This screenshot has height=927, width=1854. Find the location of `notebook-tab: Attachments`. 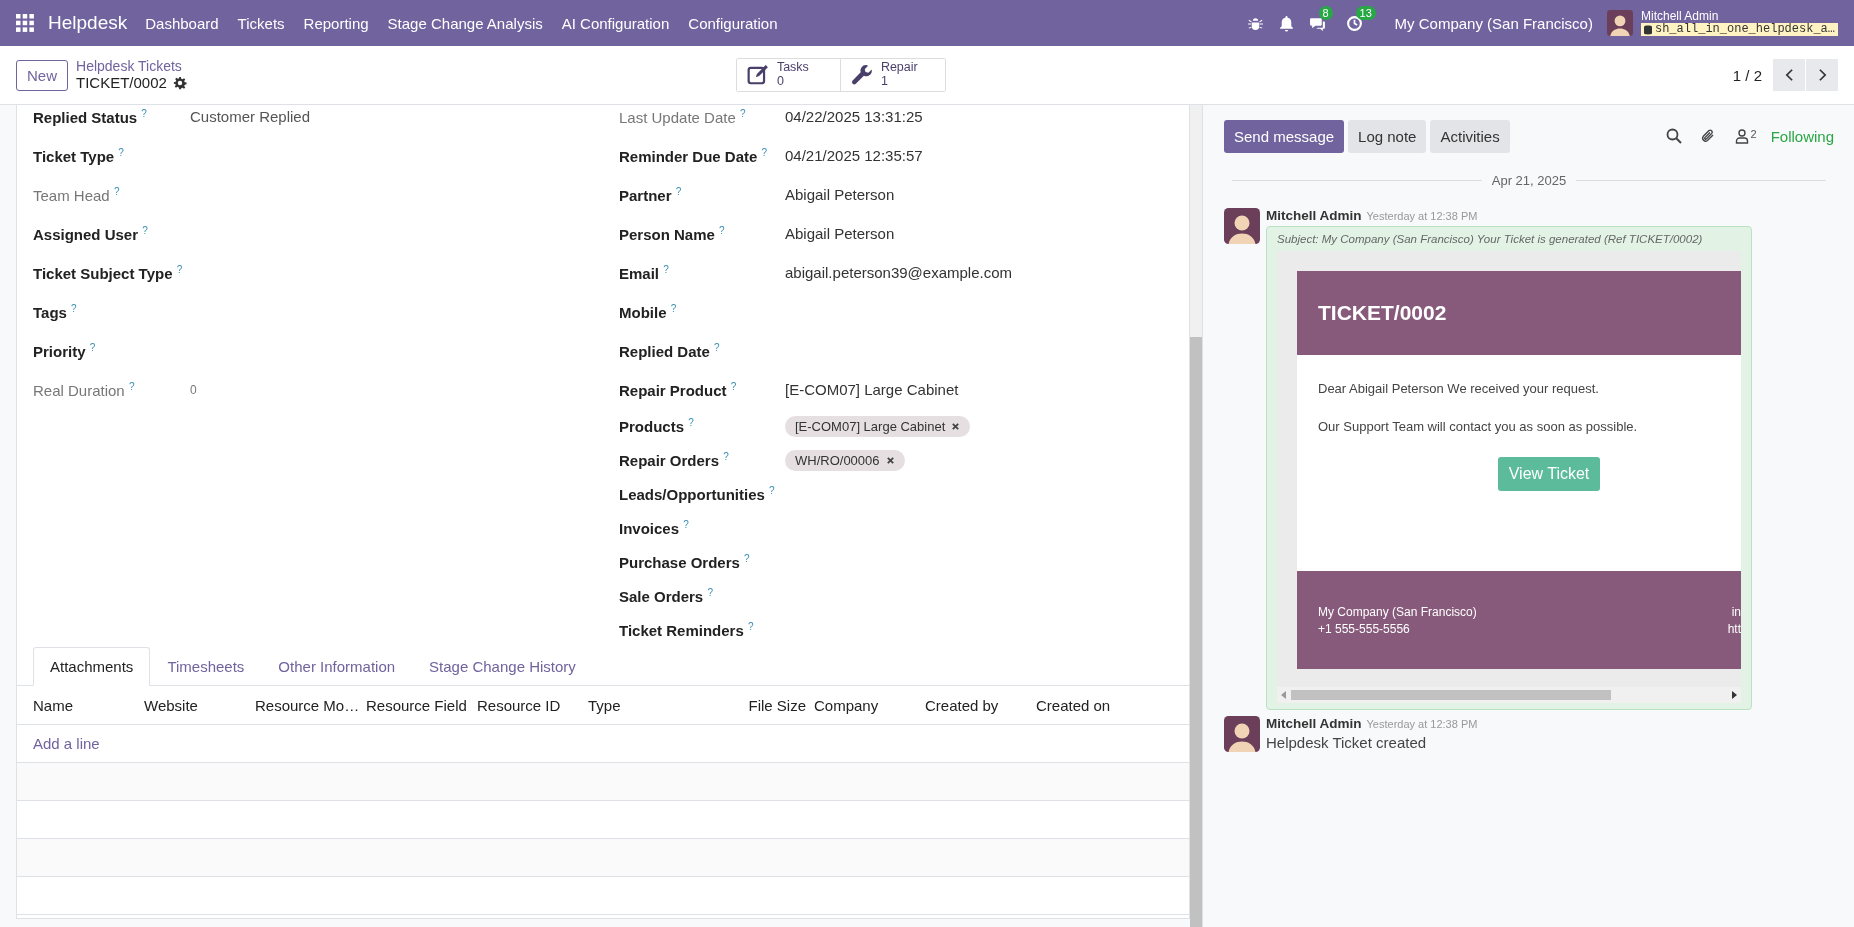

notebook-tab: Attachments is located at coordinates (92, 666).